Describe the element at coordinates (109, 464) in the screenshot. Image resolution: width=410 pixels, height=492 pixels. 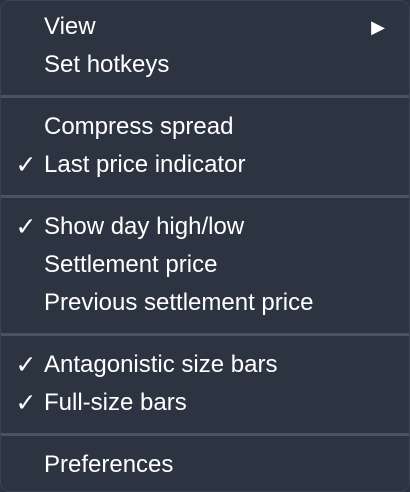
I see `menu-item-label: Preferences` at that location.